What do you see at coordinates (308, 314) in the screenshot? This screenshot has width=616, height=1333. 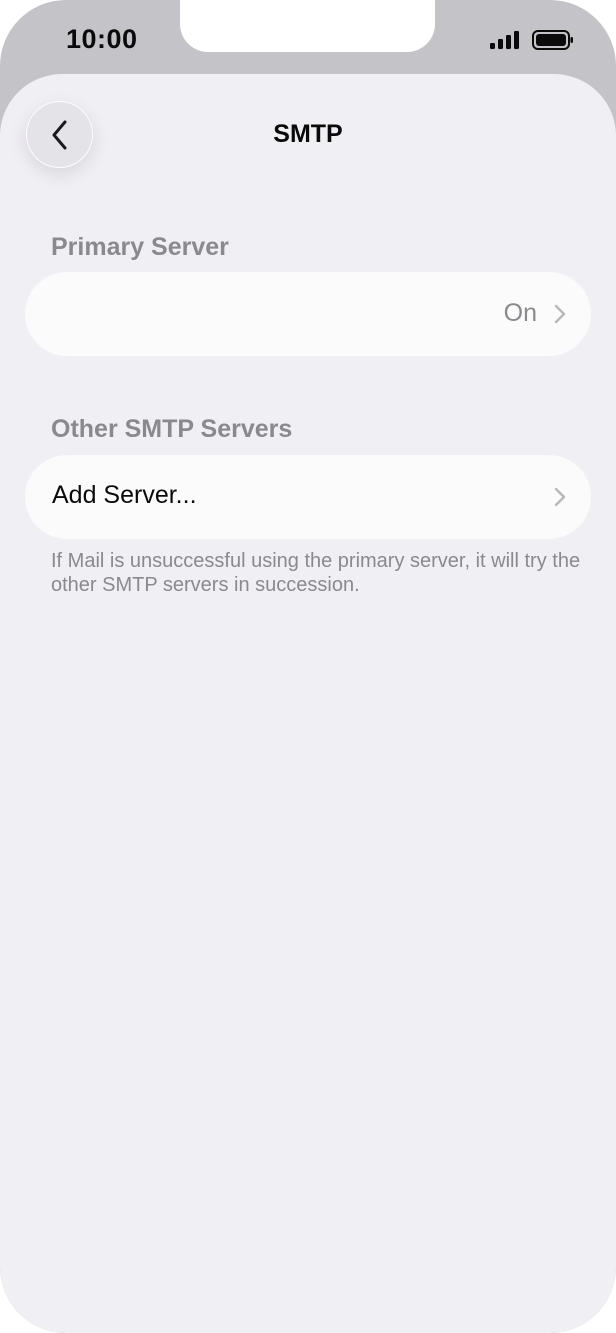 I see `primary-server-row: On` at bounding box center [308, 314].